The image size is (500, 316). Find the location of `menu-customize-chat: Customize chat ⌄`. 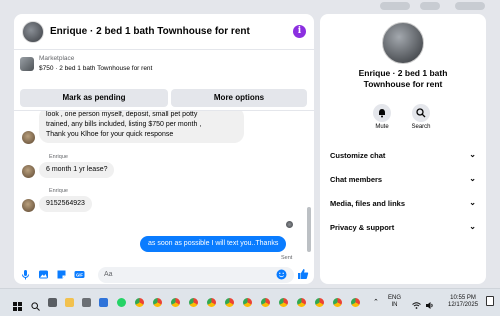

menu-customize-chat: Customize chat ⌄ is located at coordinates (403, 155).